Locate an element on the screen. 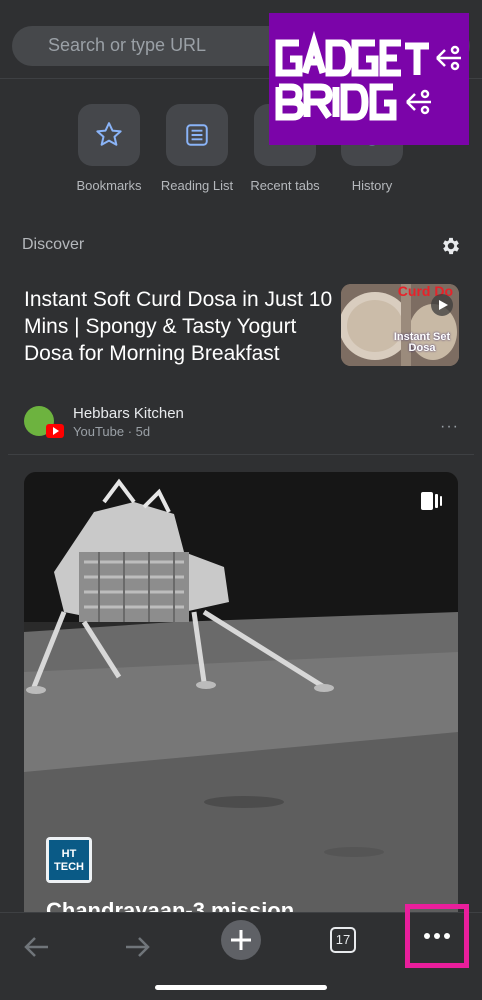  ht-tech-logo-text: HT TECH is located at coordinates (69, 860).